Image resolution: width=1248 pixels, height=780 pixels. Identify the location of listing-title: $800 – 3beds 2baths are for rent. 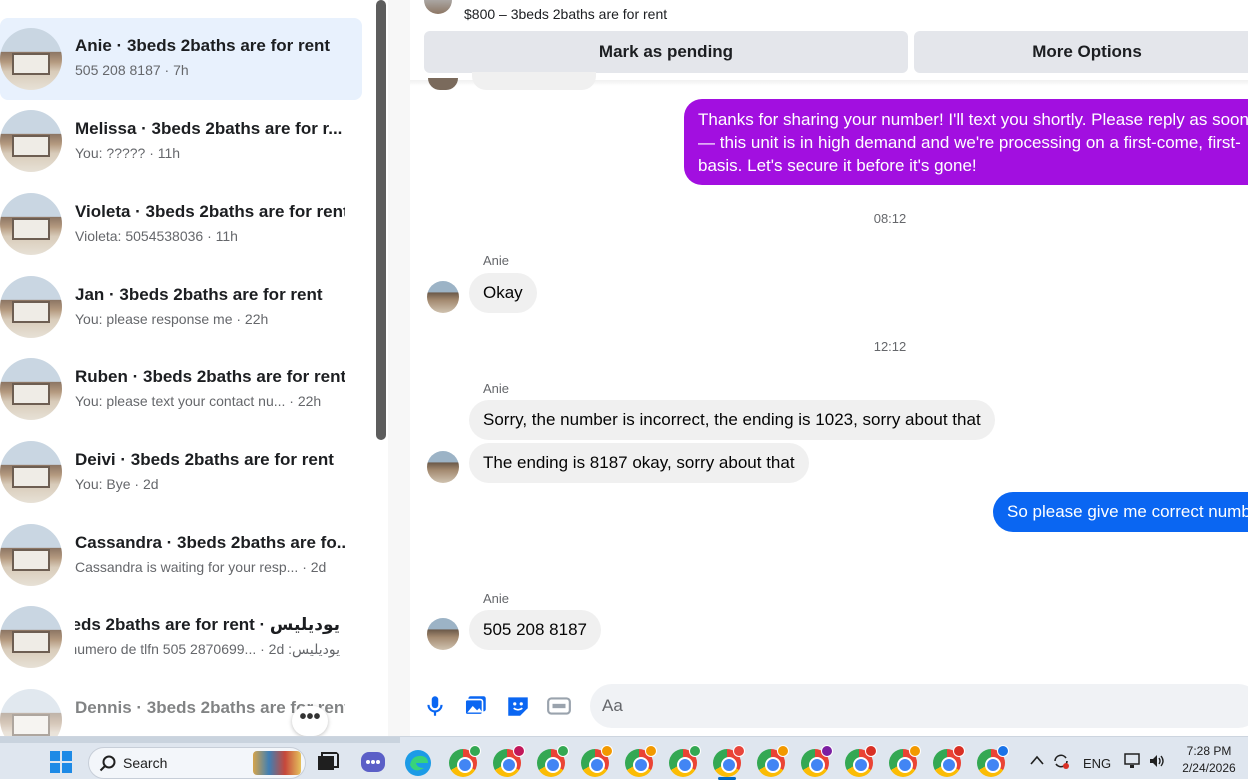
(566, 14).